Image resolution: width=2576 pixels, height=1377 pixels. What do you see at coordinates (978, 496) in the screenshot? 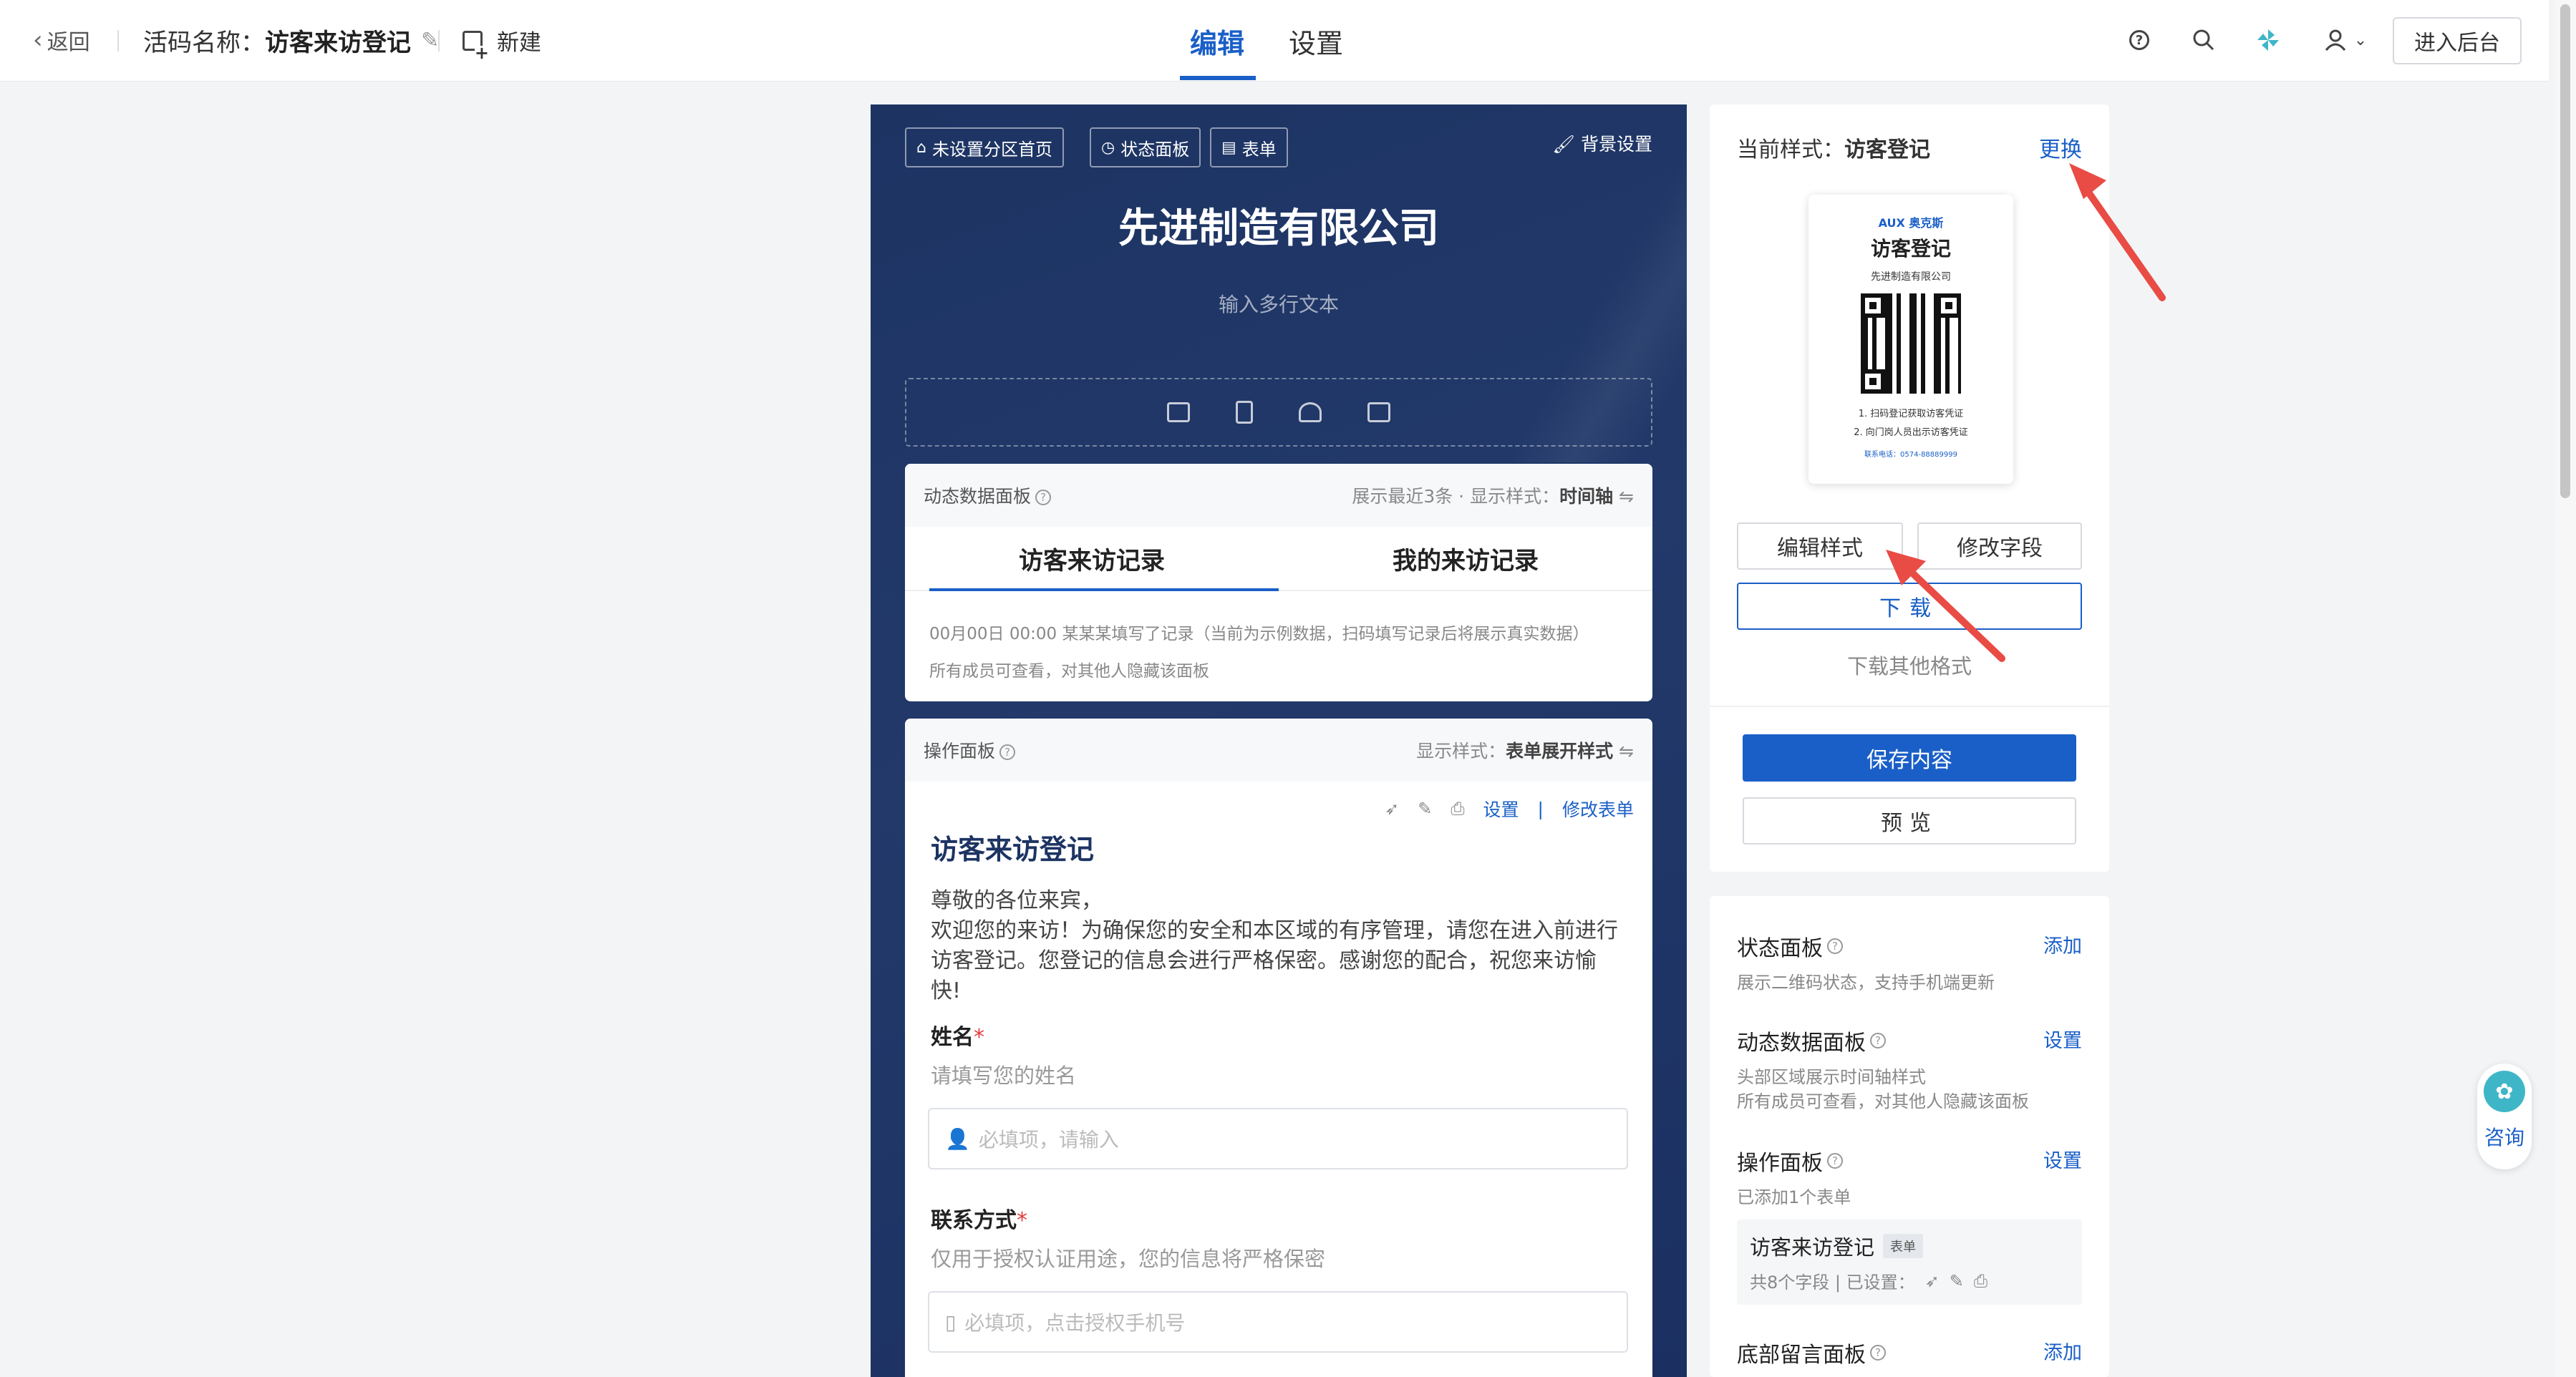
I see `dynamic-panel-title: 动态数据面板` at bounding box center [978, 496].